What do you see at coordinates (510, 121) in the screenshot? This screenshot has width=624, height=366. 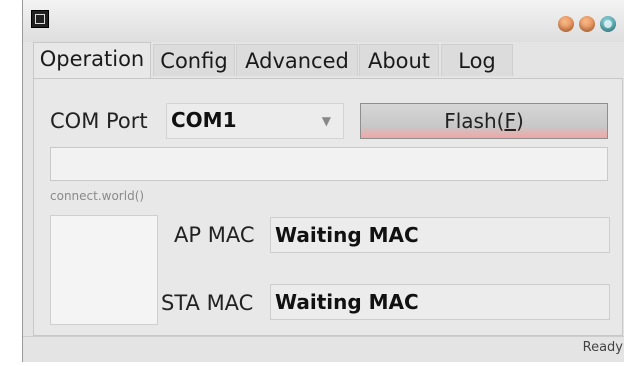 I see `flash-mnemonic: F` at bounding box center [510, 121].